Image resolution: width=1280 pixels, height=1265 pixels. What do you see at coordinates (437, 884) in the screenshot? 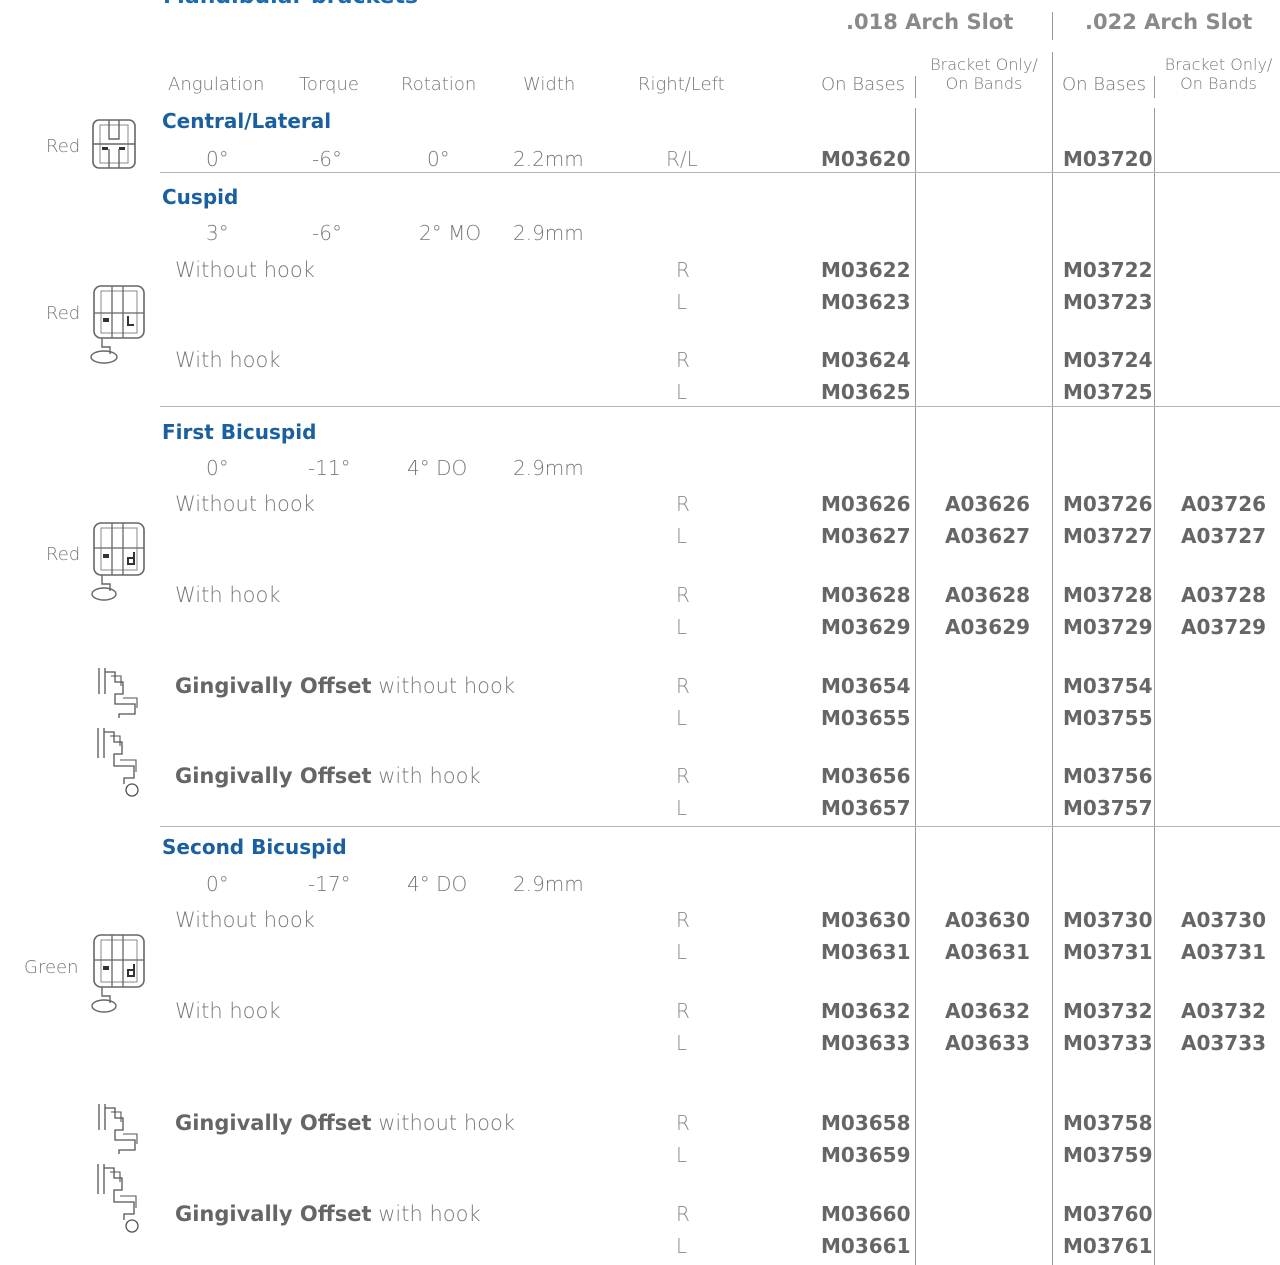
I see `spec-rotation: 4° DO` at bounding box center [437, 884].